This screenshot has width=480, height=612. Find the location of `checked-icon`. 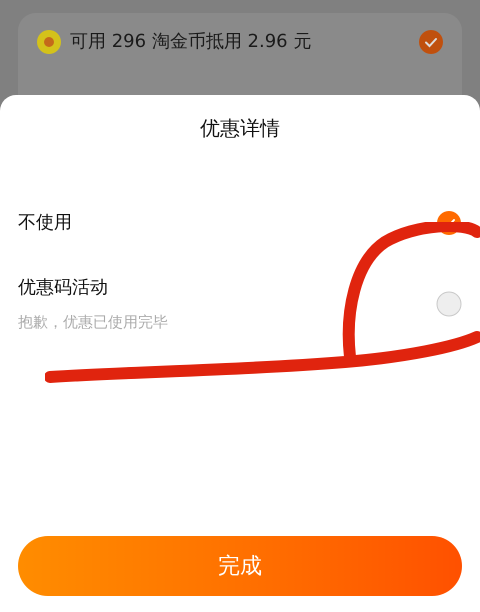

checked-icon is located at coordinates (431, 41).